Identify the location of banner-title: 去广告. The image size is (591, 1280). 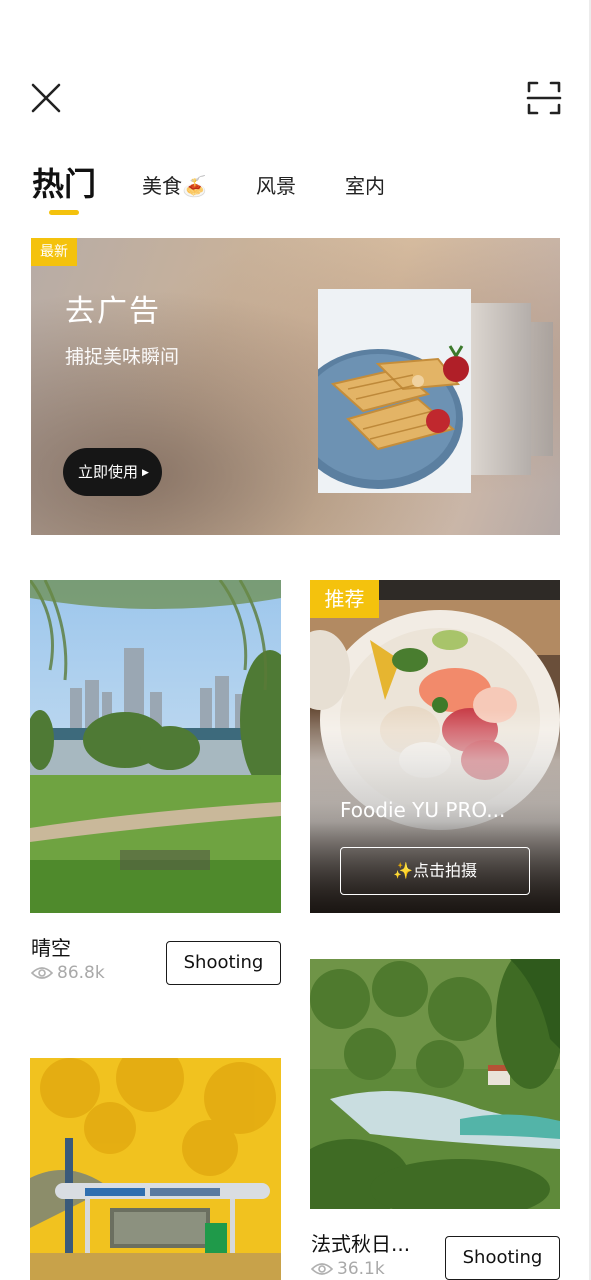
(113, 311).